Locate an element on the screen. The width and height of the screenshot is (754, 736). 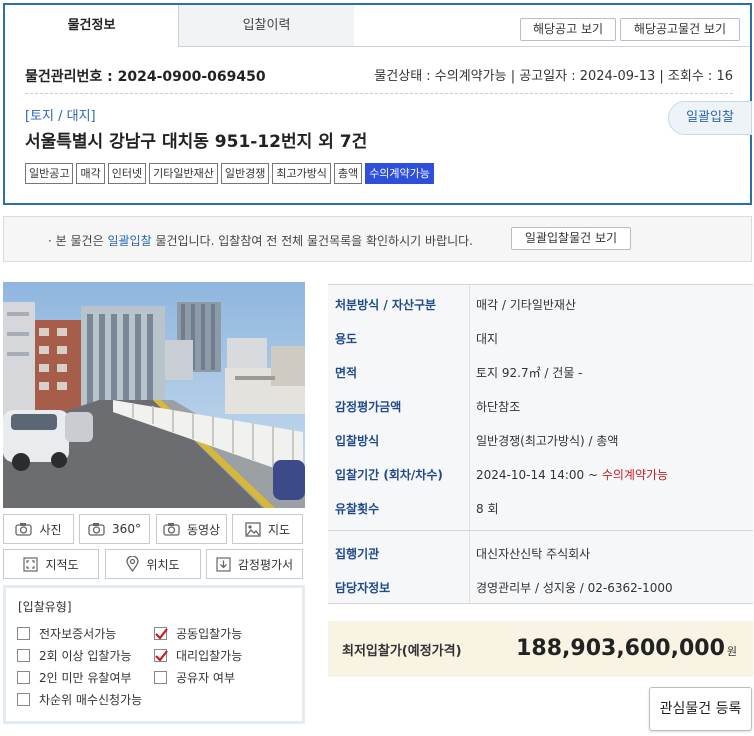
info-label: 입찰방식 is located at coordinates (357, 441).